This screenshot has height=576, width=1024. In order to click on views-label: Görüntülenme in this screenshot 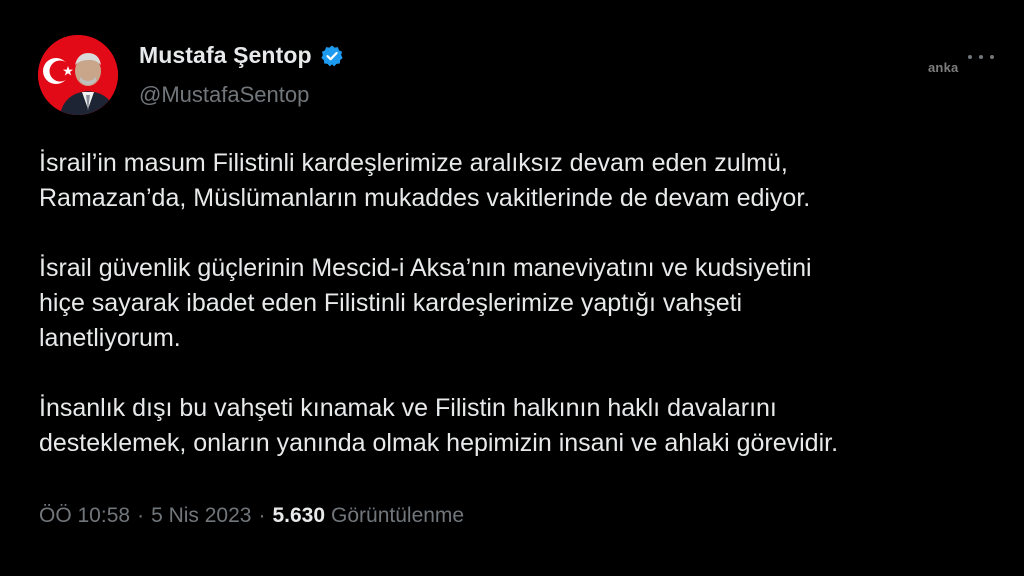, I will do `click(398, 515)`.